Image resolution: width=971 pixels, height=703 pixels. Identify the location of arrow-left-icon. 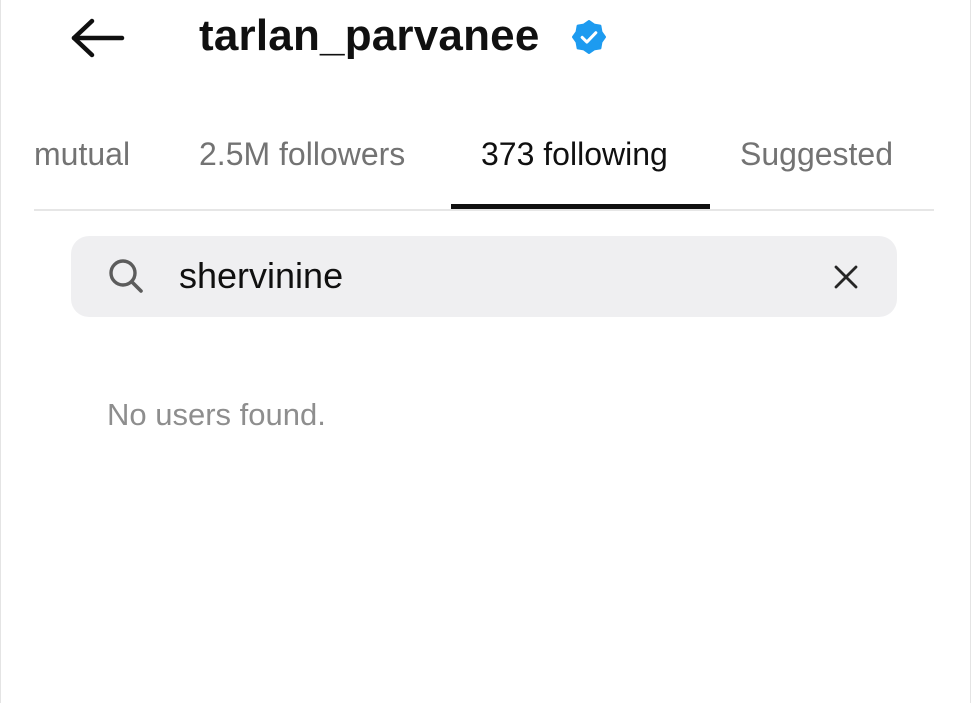
(98, 38).